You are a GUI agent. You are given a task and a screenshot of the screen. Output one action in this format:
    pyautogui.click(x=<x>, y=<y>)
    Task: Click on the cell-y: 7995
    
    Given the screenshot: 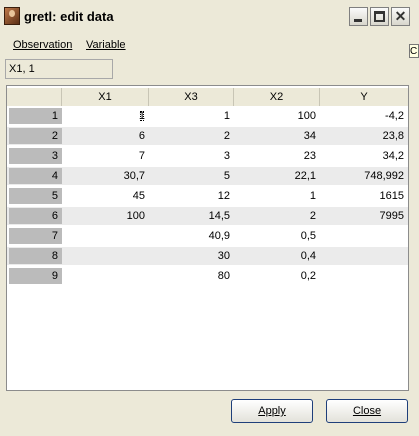 What is the action you would take?
    pyautogui.click(x=364, y=216)
    